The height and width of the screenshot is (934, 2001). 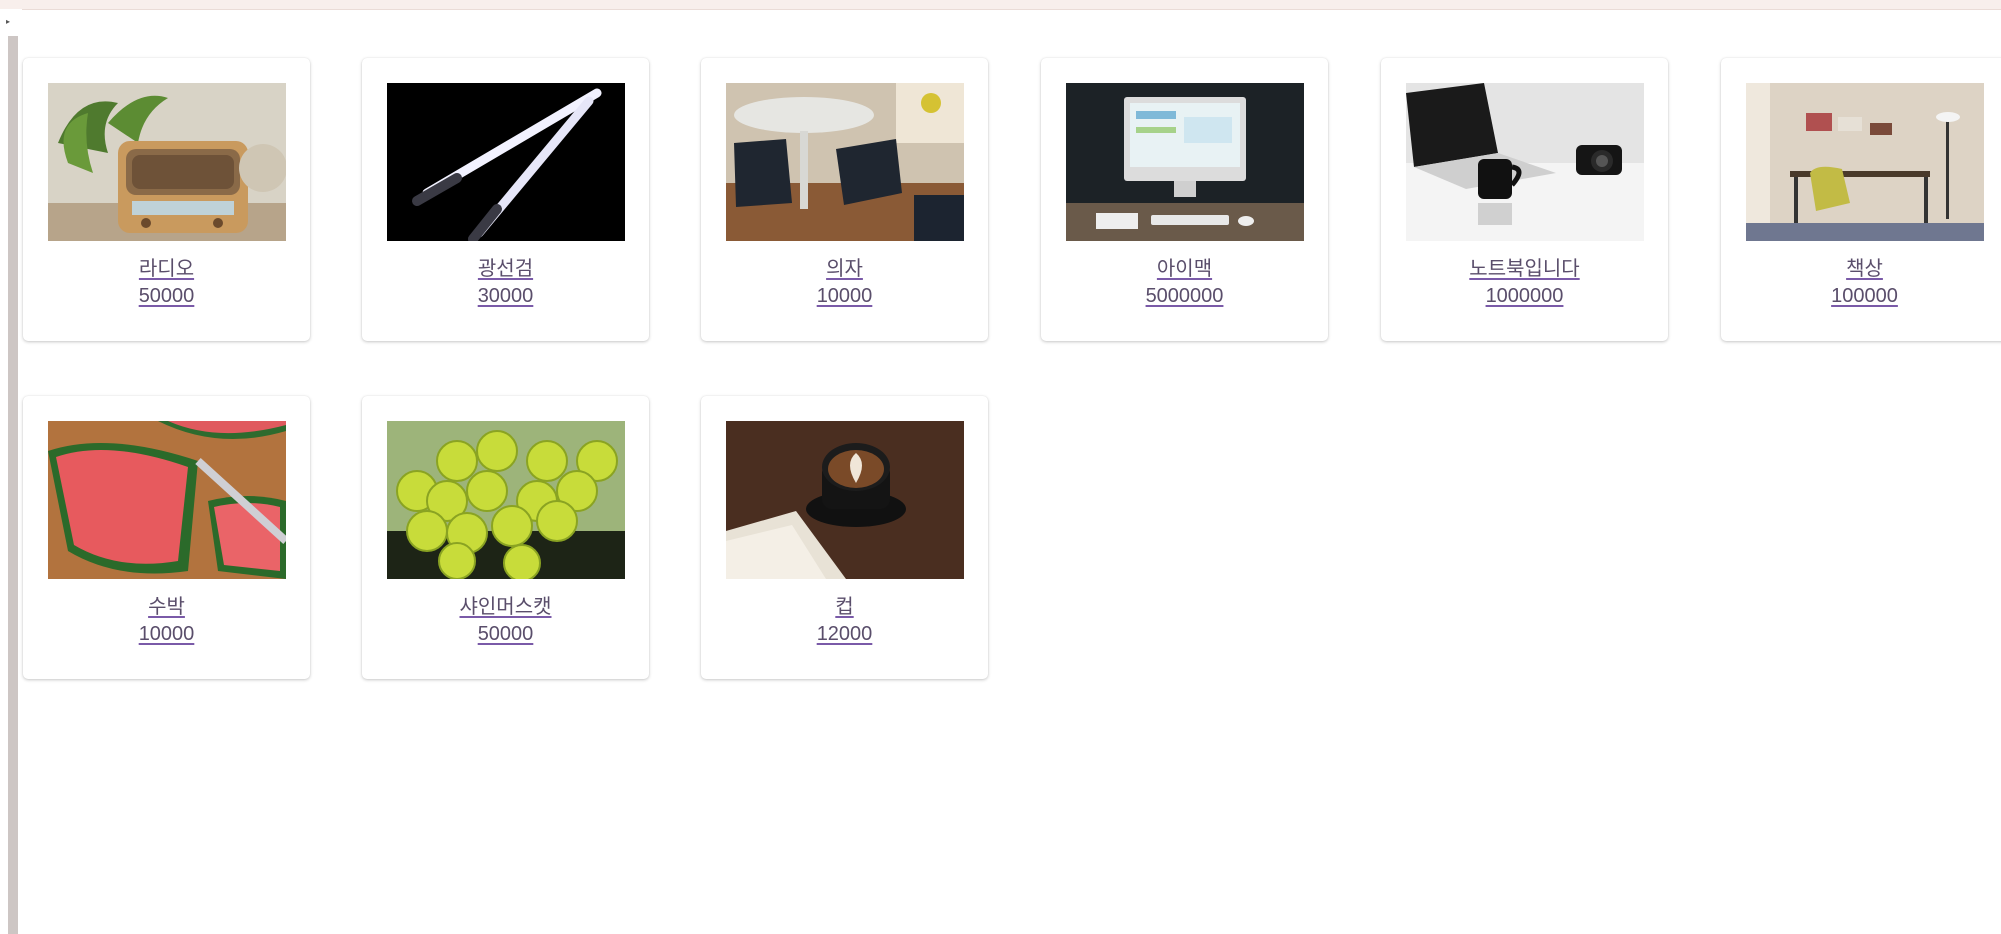 I want to click on product-image-grapes, so click(x=506, y=500).